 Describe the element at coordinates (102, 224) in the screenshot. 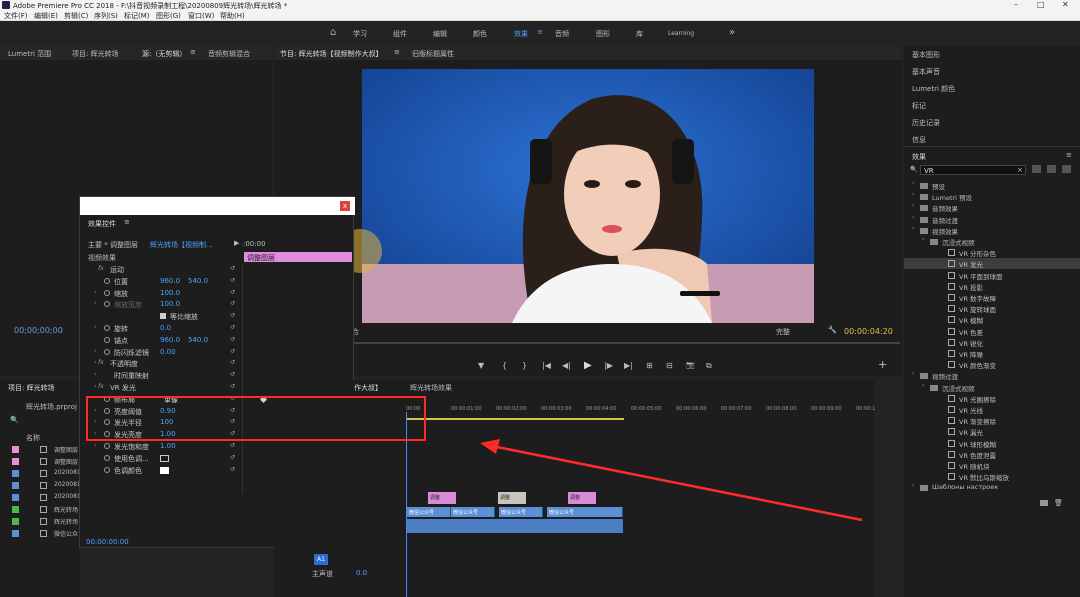

I see `effect-controls-title: 效果控件` at that location.